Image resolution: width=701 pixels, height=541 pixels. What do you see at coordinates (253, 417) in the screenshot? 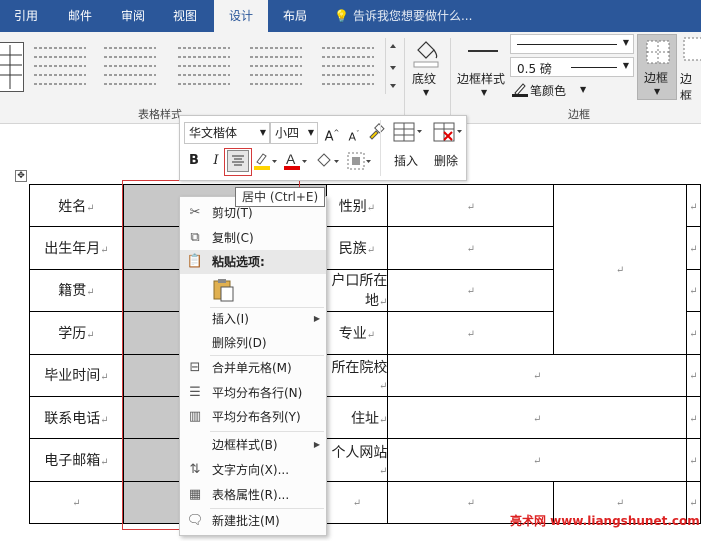
I see `menu-item-distribute-columns: ▥ 平均分布各列(Y)` at bounding box center [253, 417].